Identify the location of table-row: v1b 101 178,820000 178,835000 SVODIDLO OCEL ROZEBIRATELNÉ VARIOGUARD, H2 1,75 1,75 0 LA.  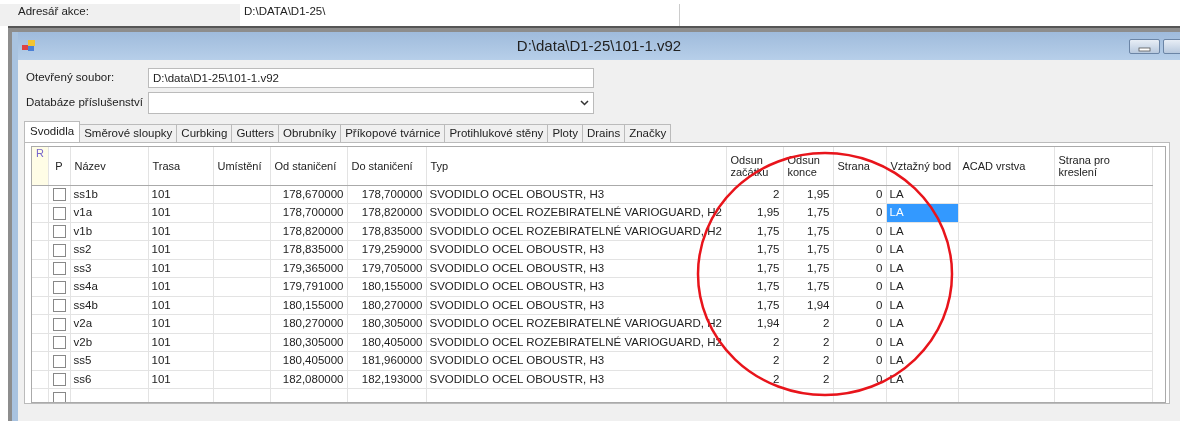
(592, 231).